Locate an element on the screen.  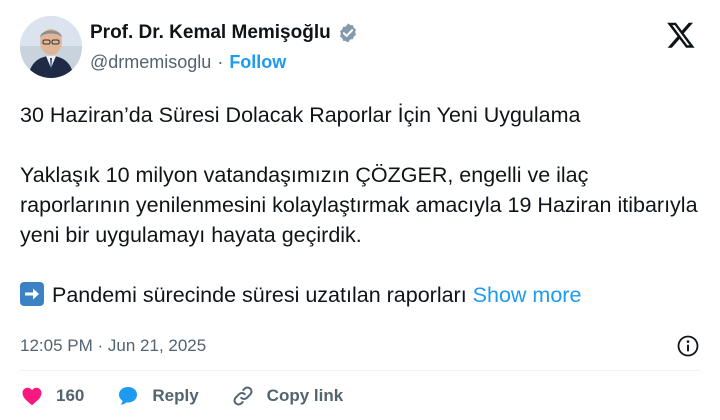
reply-button: Reply is located at coordinates (157, 396).